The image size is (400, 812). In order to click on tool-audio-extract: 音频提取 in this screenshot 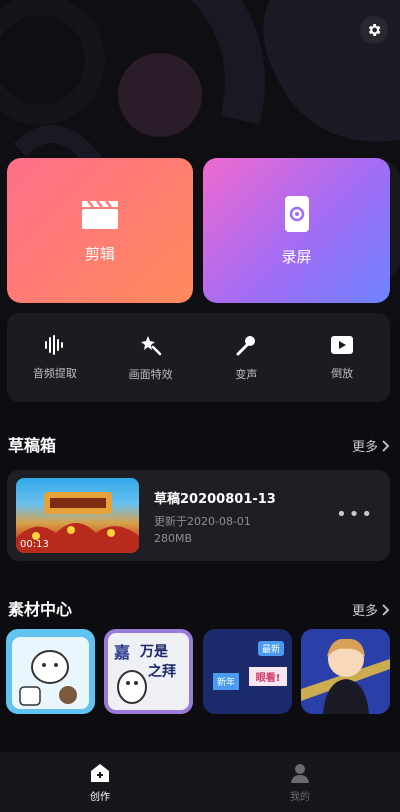, I will do `click(55, 357)`.